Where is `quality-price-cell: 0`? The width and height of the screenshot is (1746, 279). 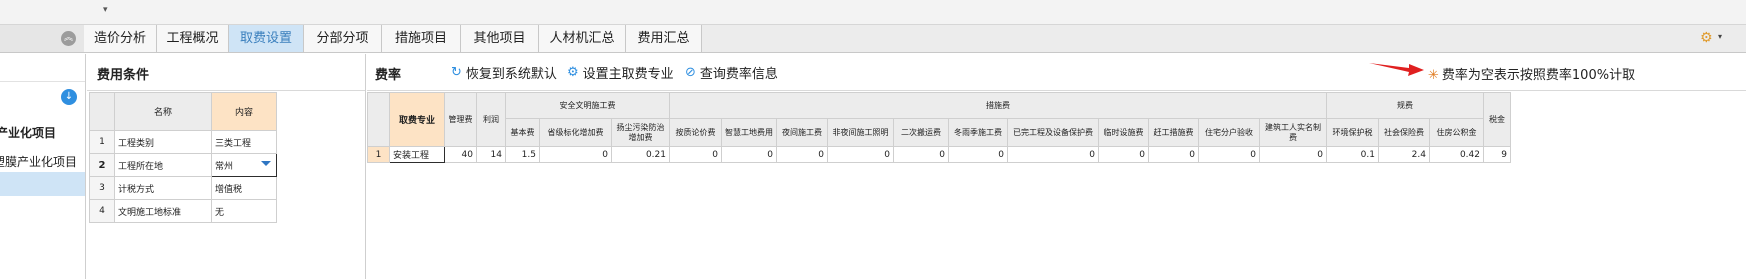
quality-price-cell: 0 is located at coordinates (695, 154).